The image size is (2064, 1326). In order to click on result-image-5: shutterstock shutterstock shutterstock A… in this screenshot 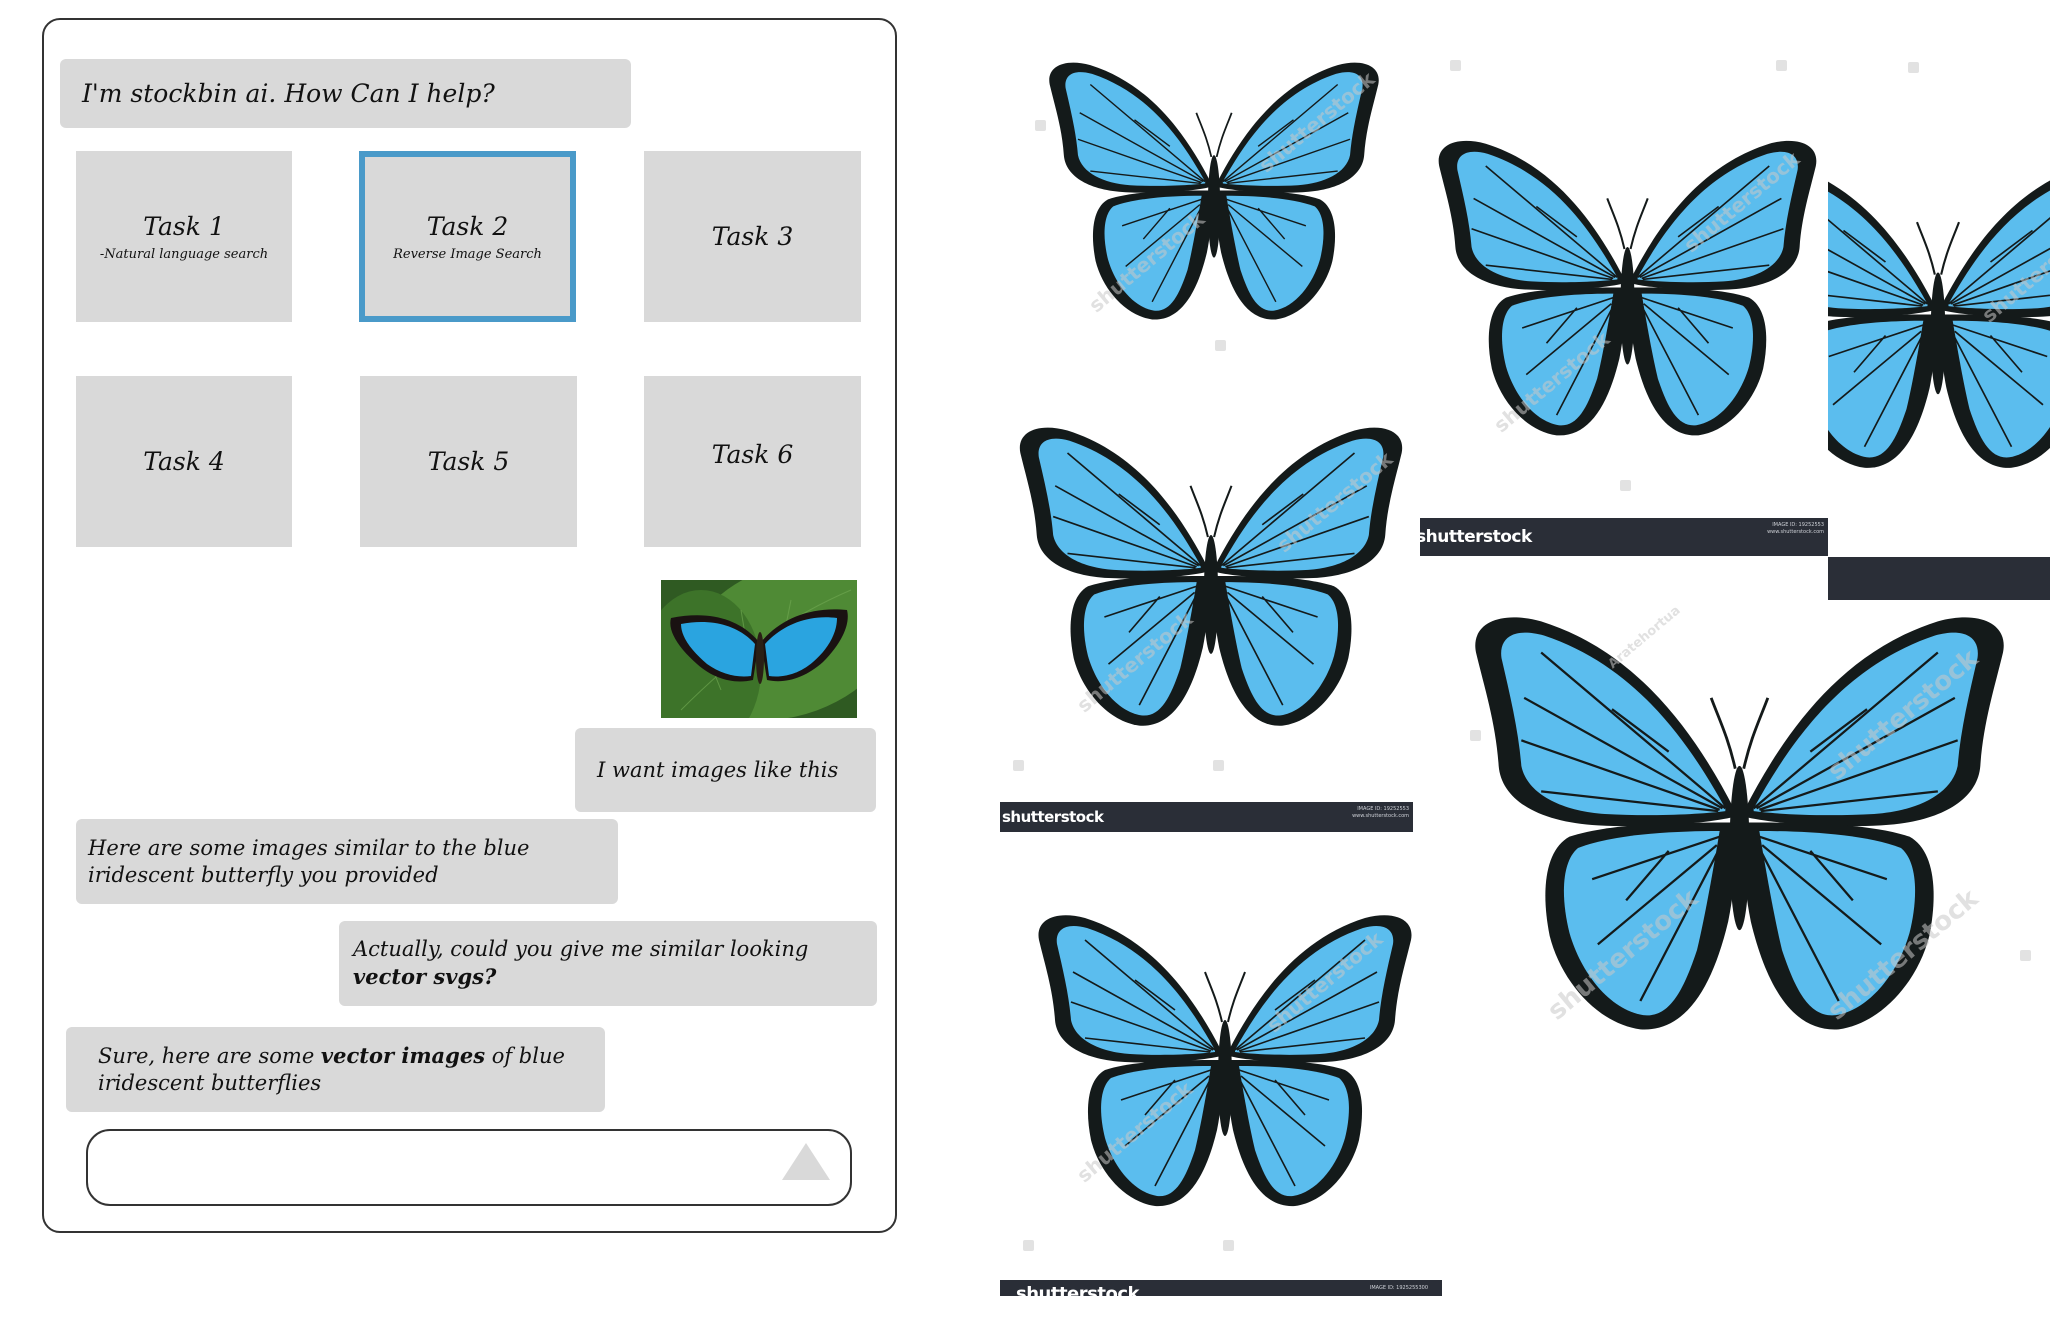, I will do `click(1745, 840)`.